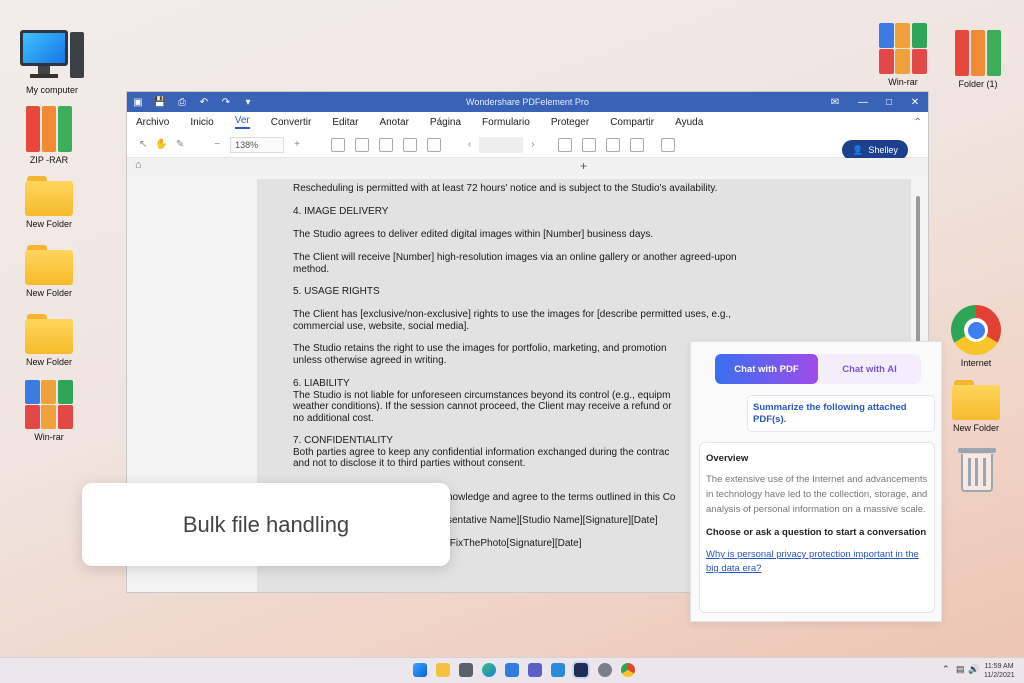 This screenshot has width=1024, height=683. Describe the element at coordinates (49, 410) in the screenshot. I see `desktop-icon-win-rar: Win-rar` at that location.